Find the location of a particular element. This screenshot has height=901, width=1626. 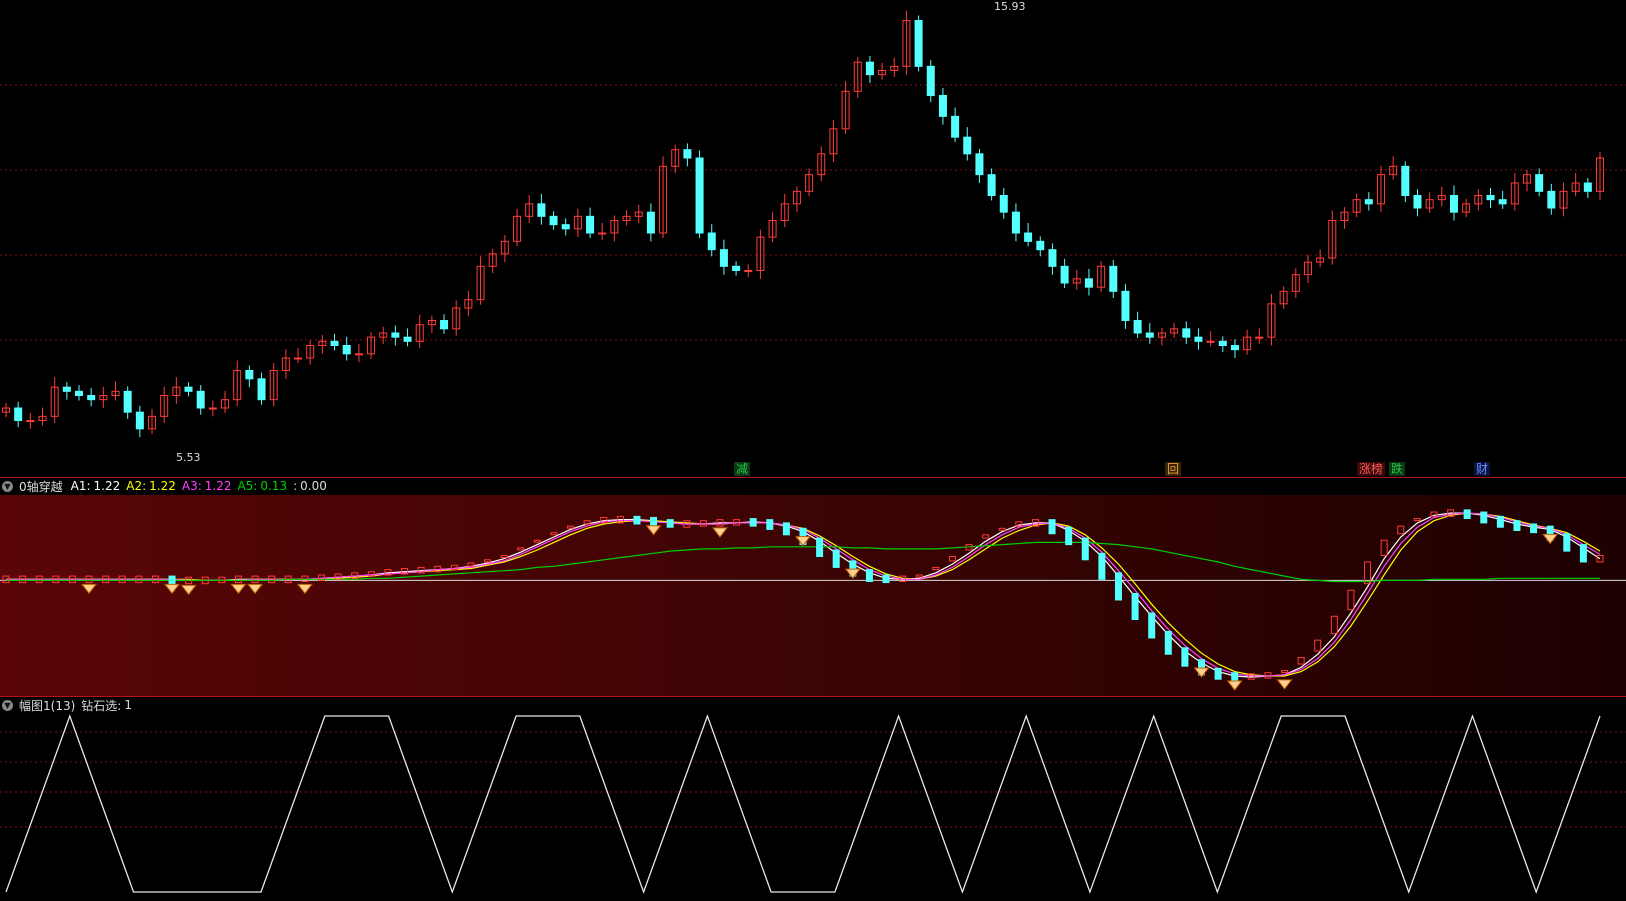

a5-value: 0.13 is located at coordinates (274, 486).